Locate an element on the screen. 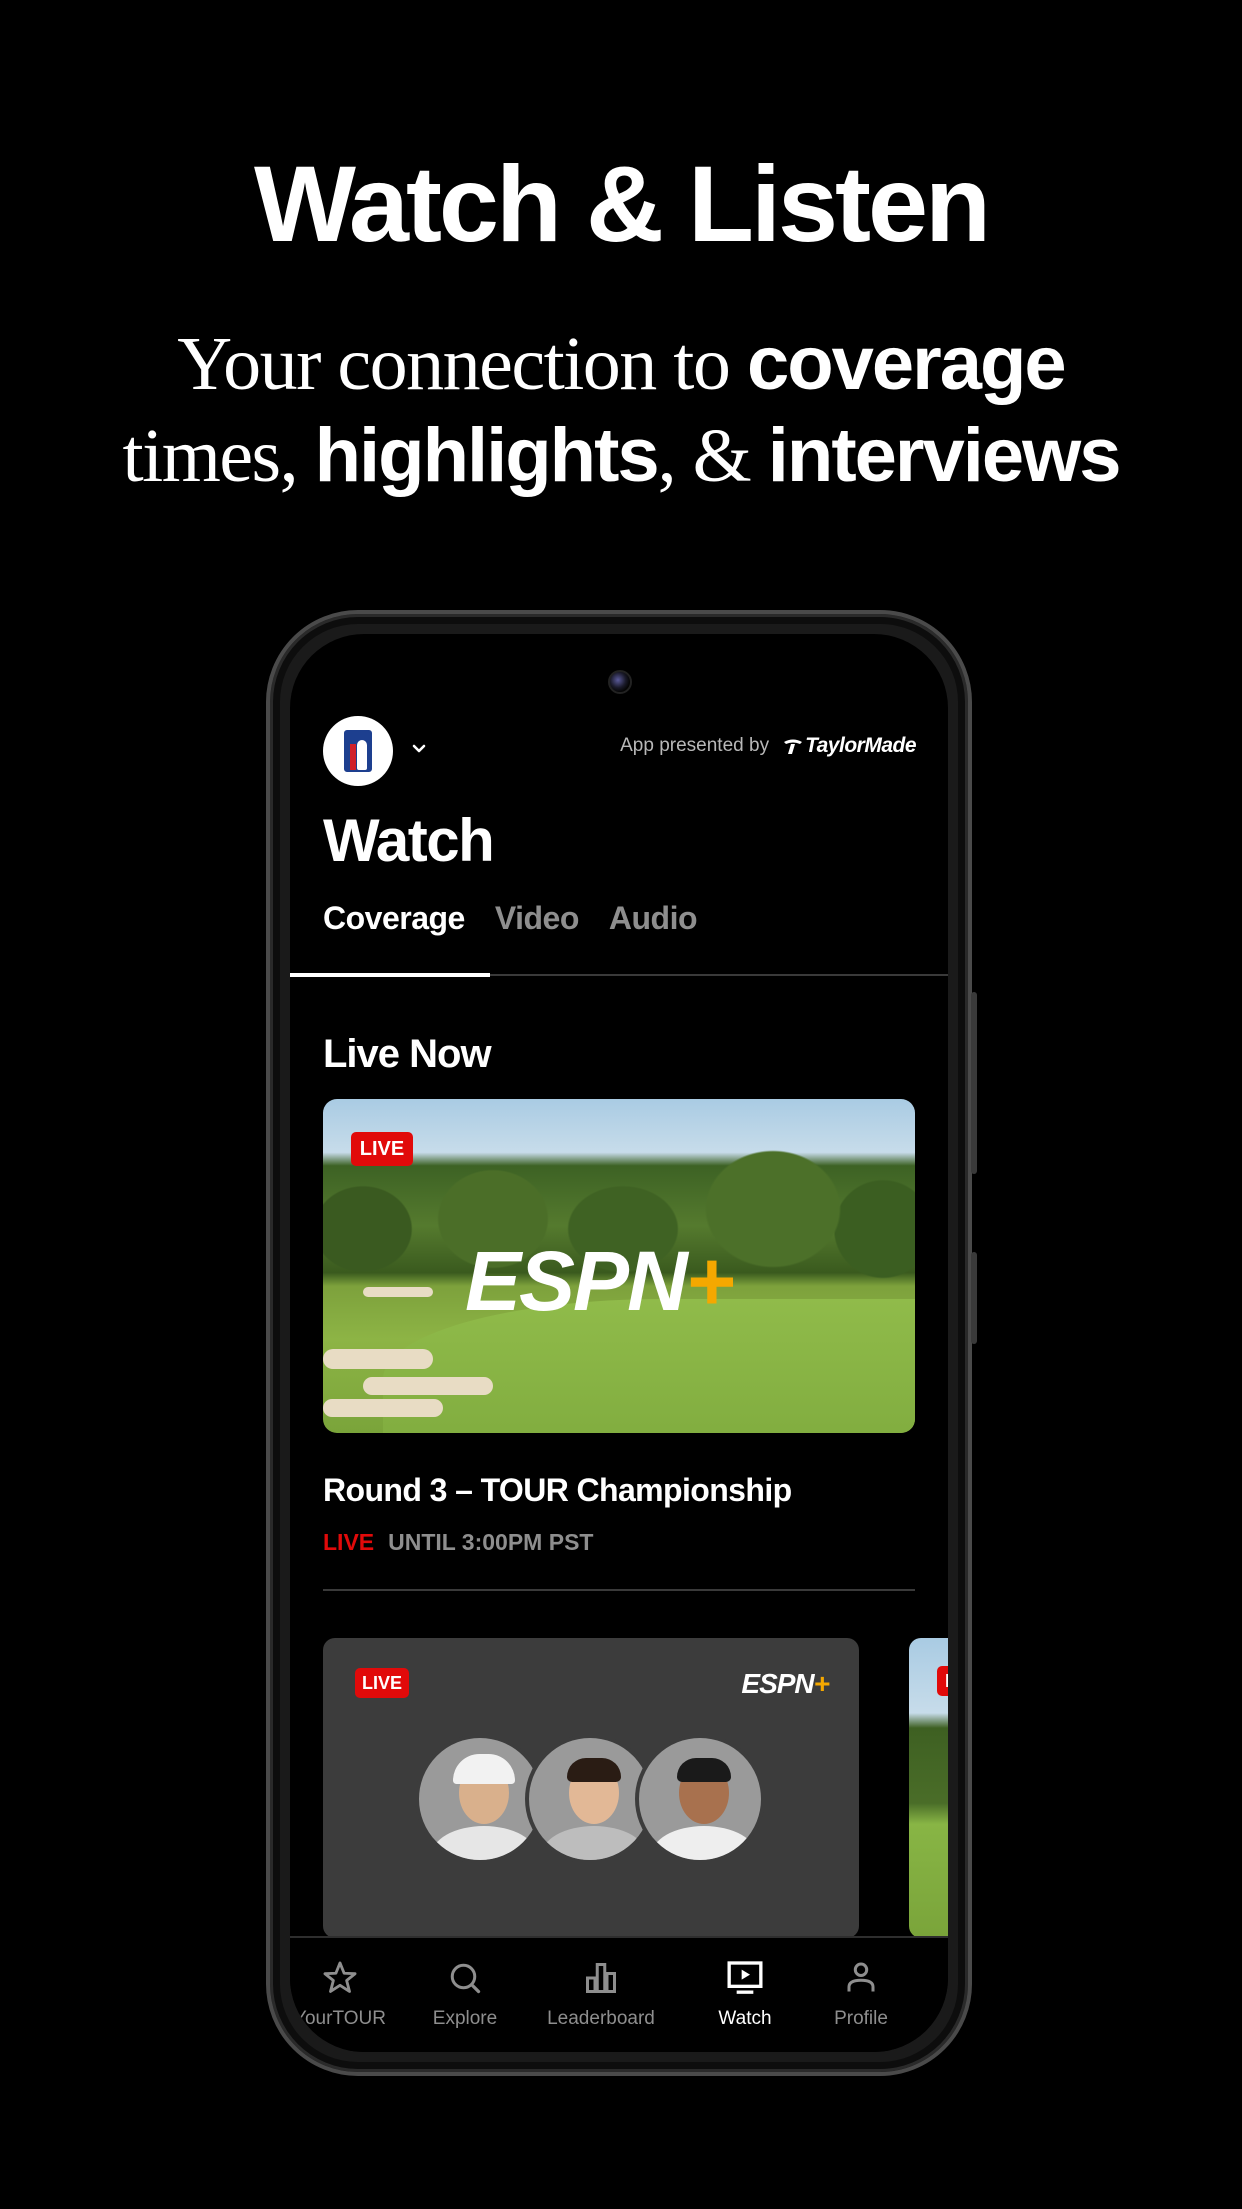 This screenshot has height=2209, width=1242. tv-play-icon is located at coordinates (745, 1977).